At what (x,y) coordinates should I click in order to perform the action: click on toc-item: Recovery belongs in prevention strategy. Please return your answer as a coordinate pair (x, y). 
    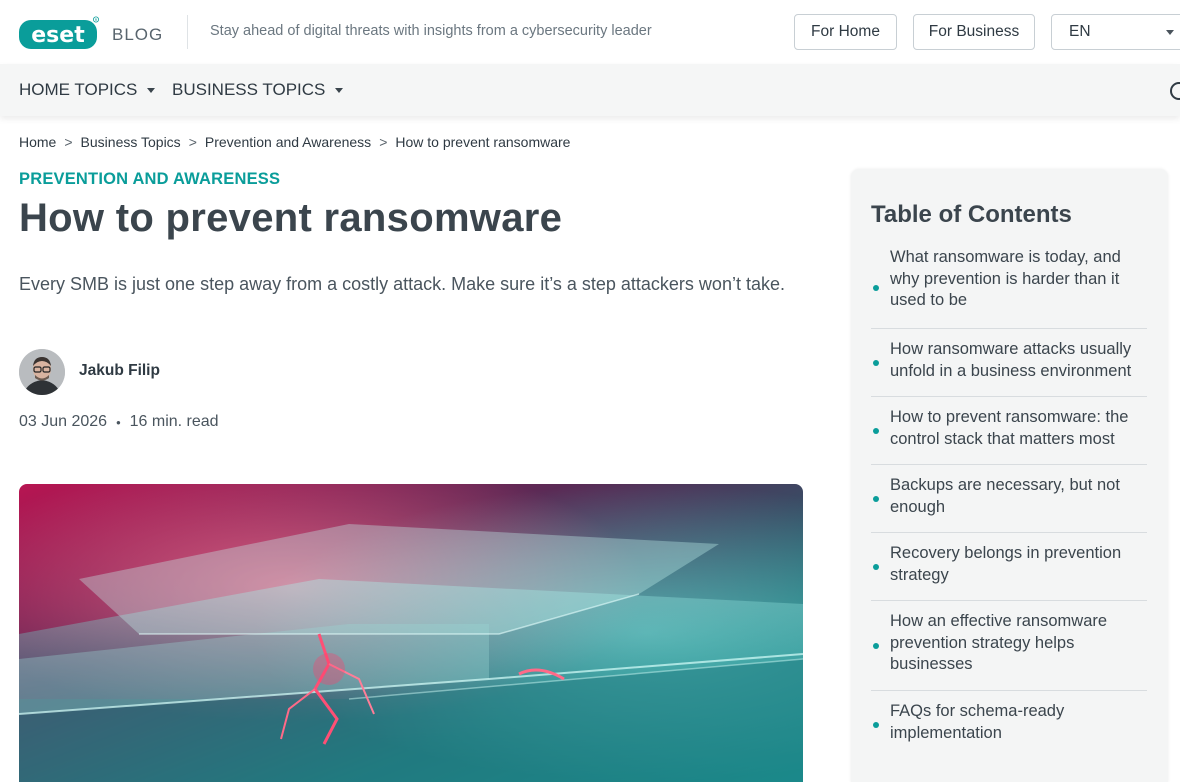
    Looking at the image, I should click on (1009, 567).